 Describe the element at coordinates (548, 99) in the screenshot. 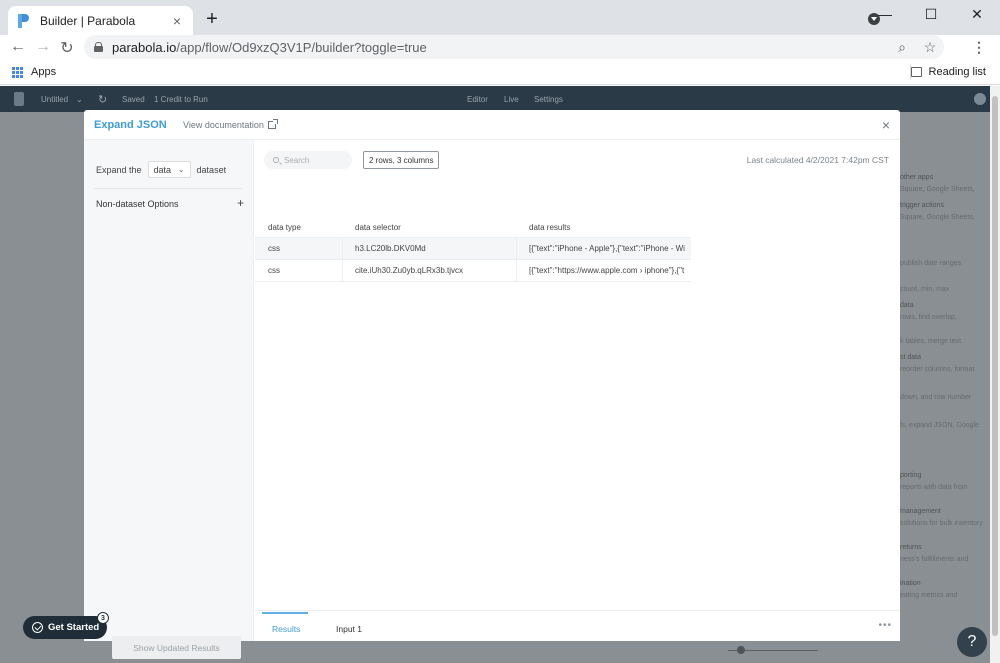

I see `nav-settings: Settings` at that location.